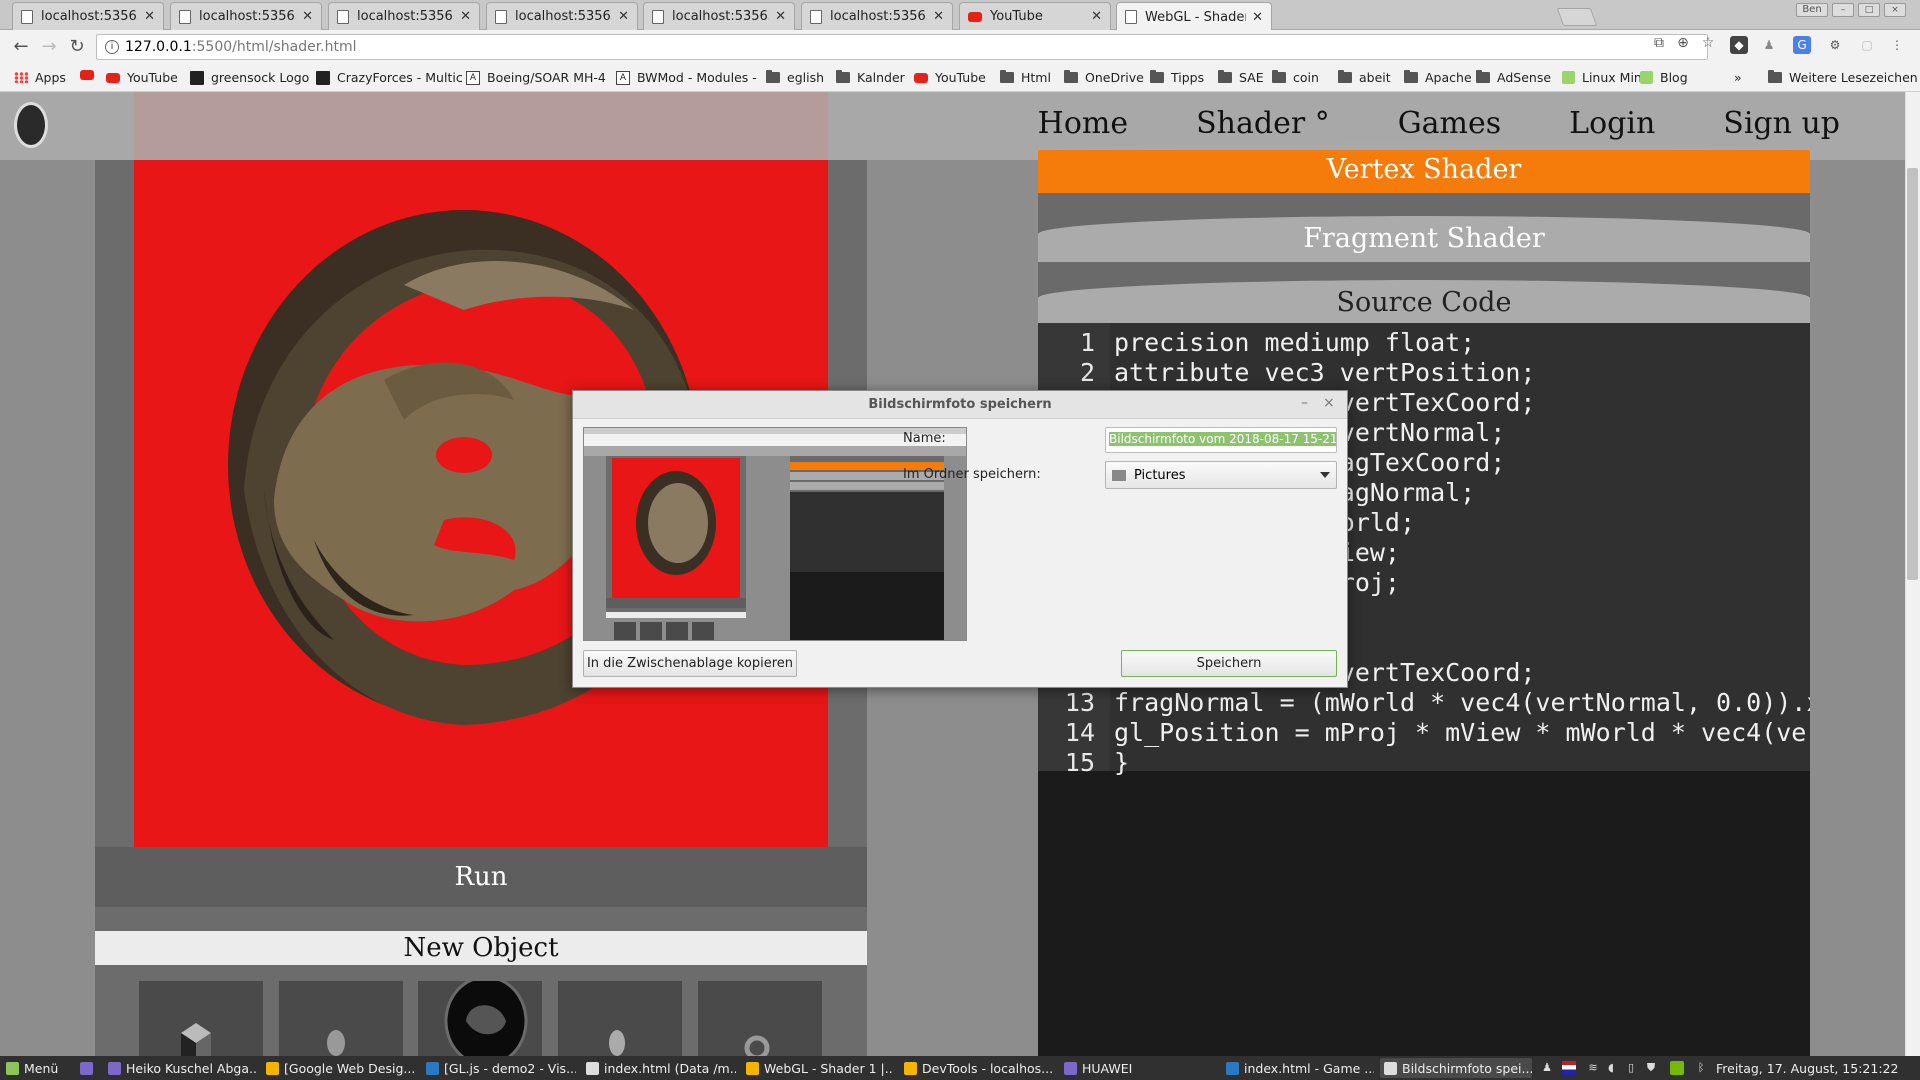  I want to click on user-icon: ♟, so click(1547, 1068).